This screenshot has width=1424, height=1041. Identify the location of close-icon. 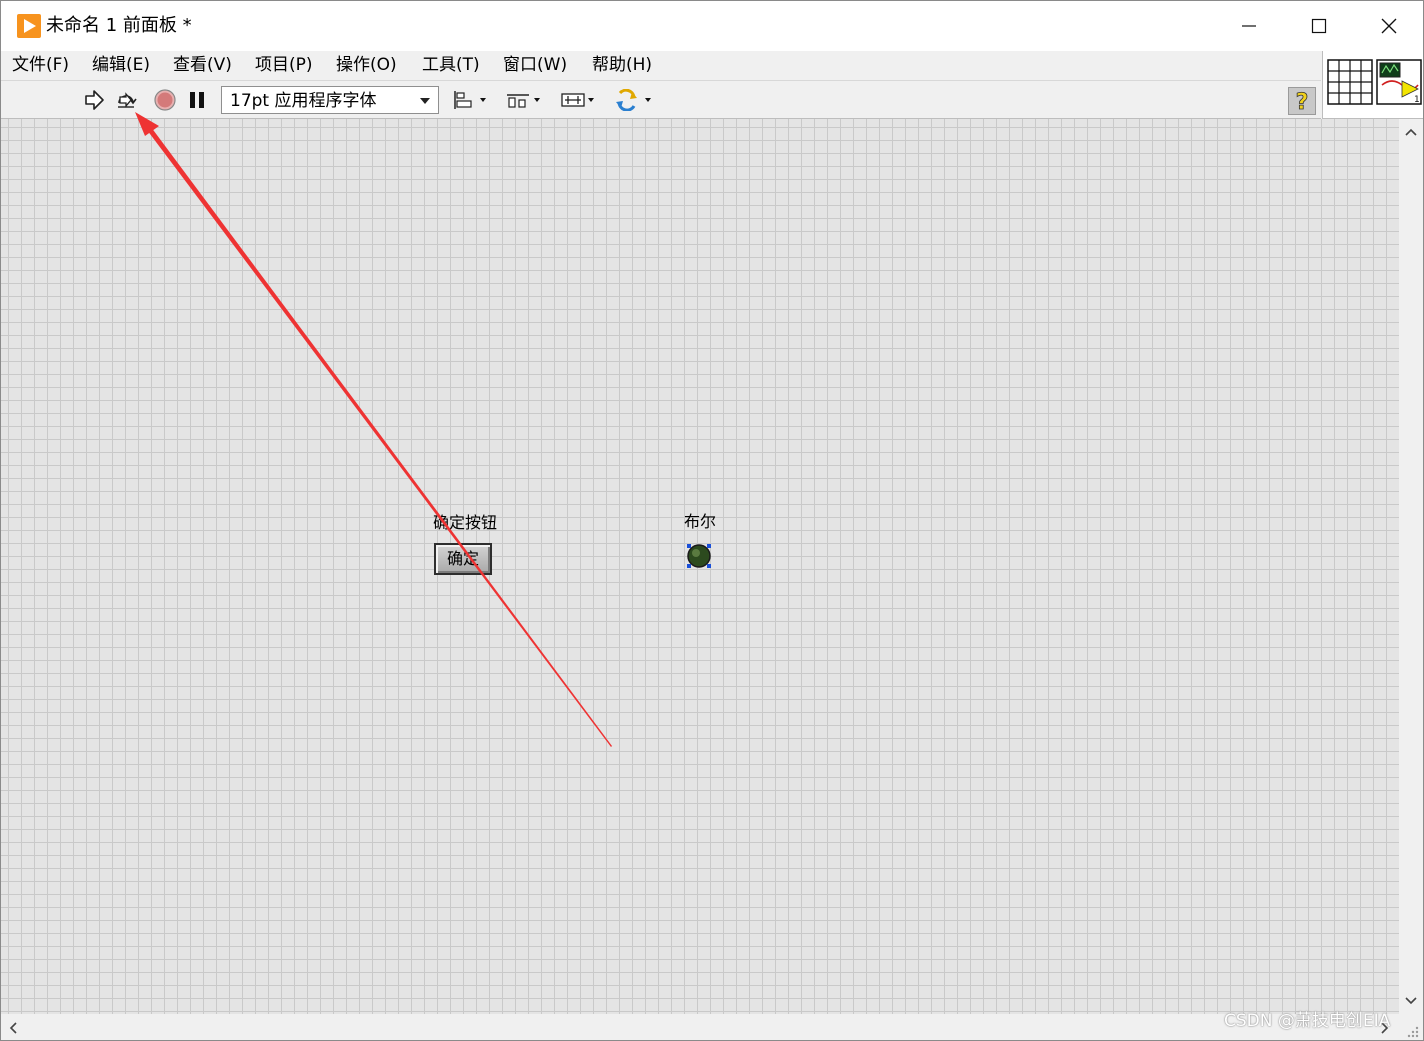
(1389, 26).